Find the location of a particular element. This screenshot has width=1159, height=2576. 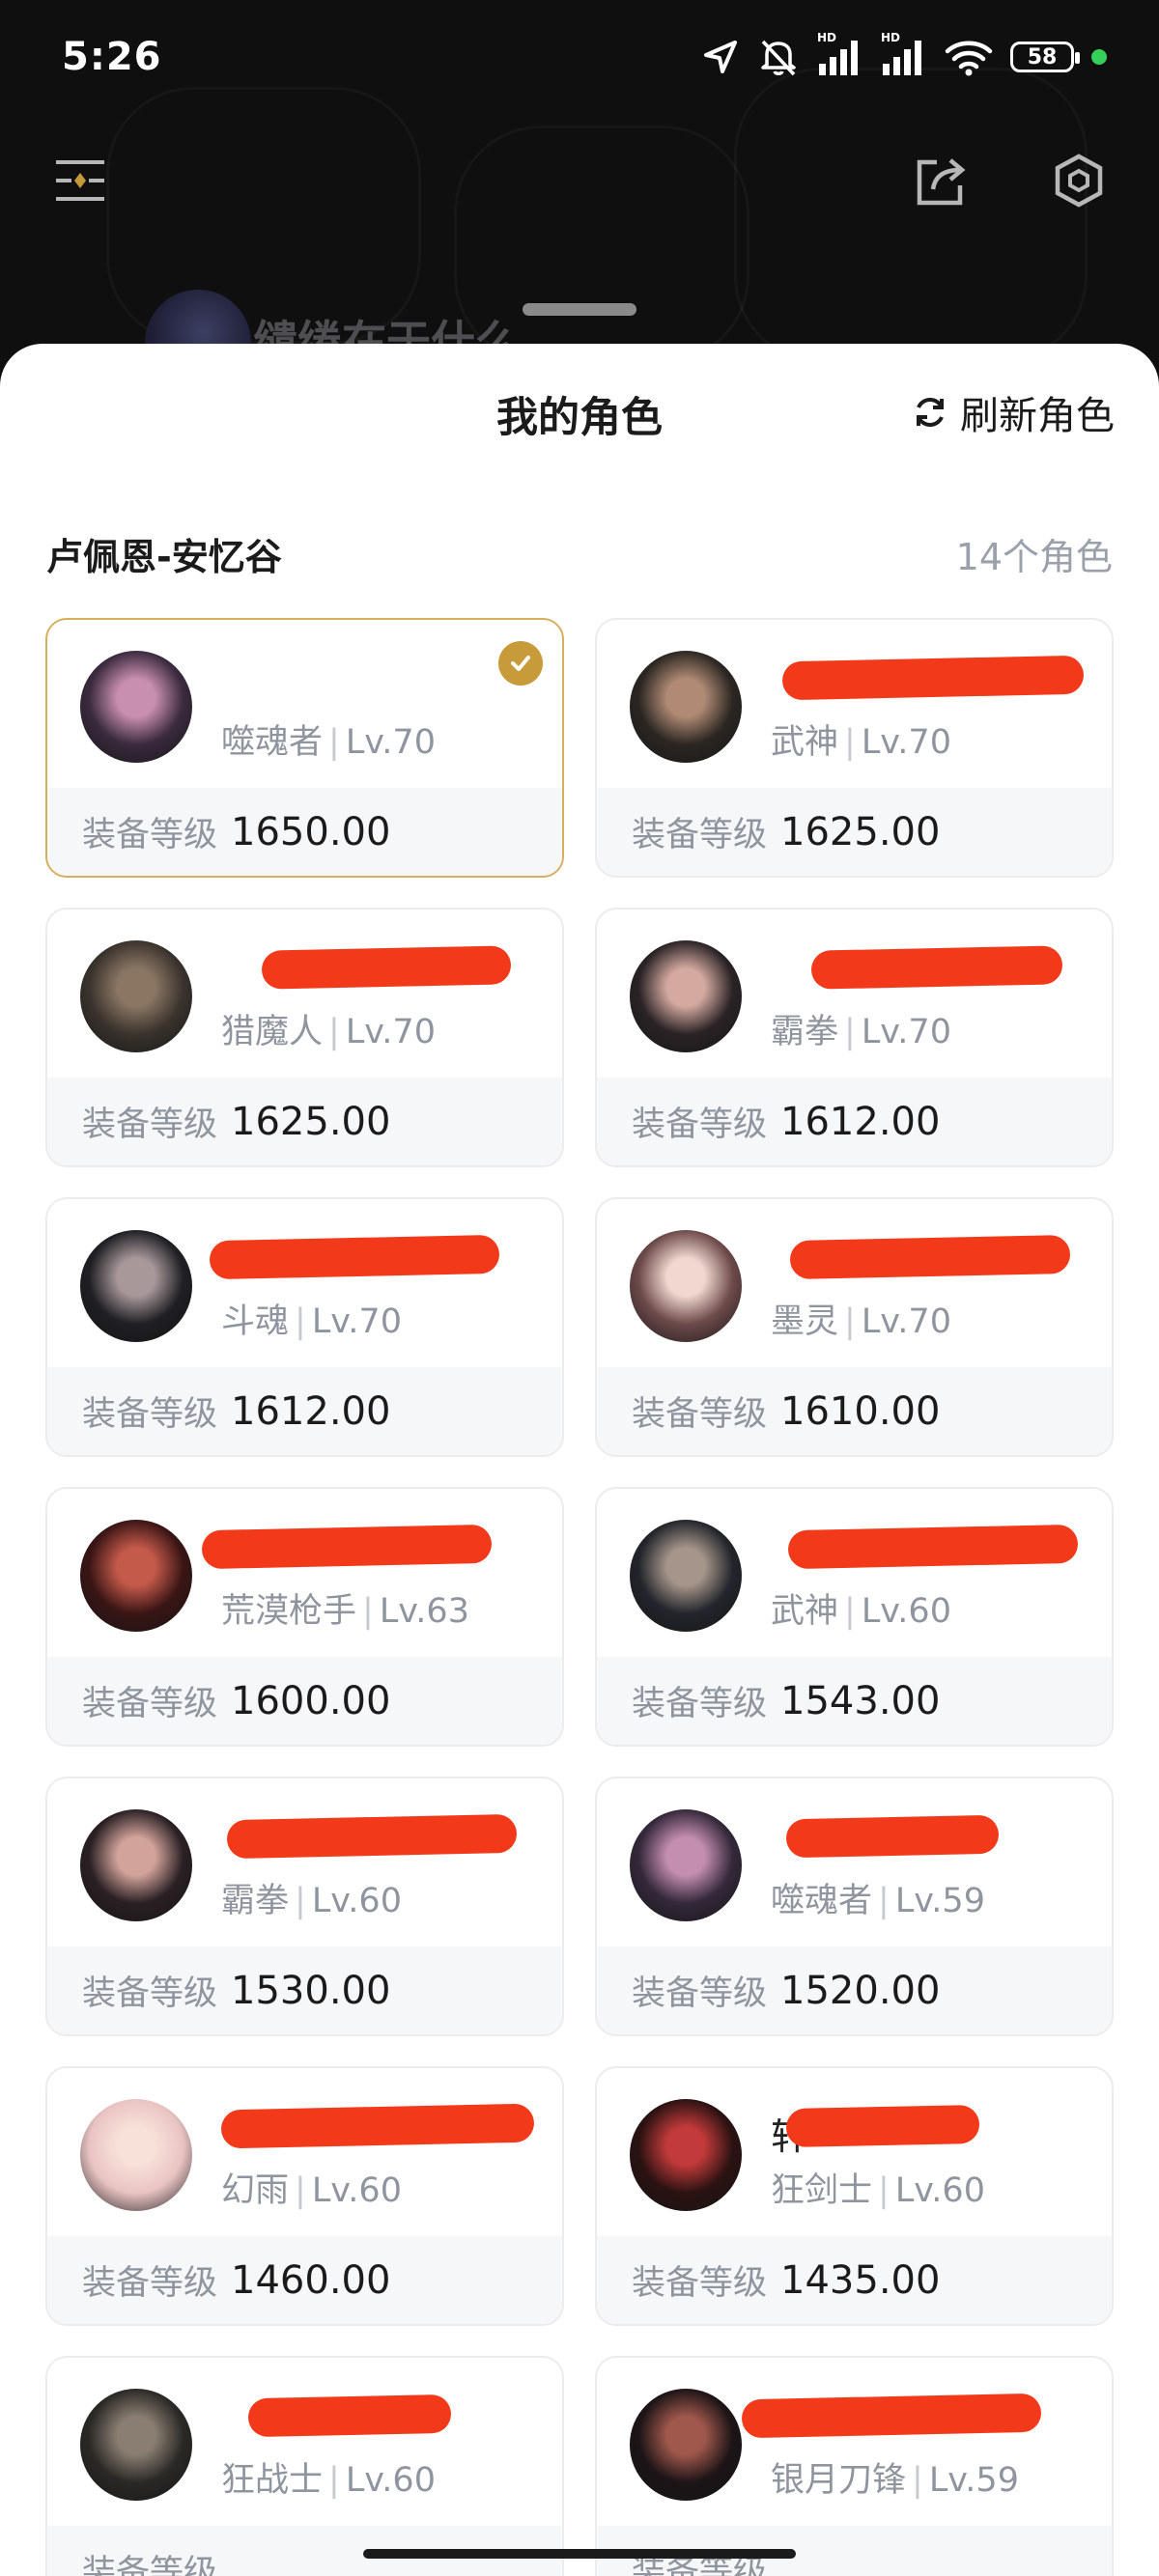

character-class: 幻雨 is located at coordinates (255, 2191).